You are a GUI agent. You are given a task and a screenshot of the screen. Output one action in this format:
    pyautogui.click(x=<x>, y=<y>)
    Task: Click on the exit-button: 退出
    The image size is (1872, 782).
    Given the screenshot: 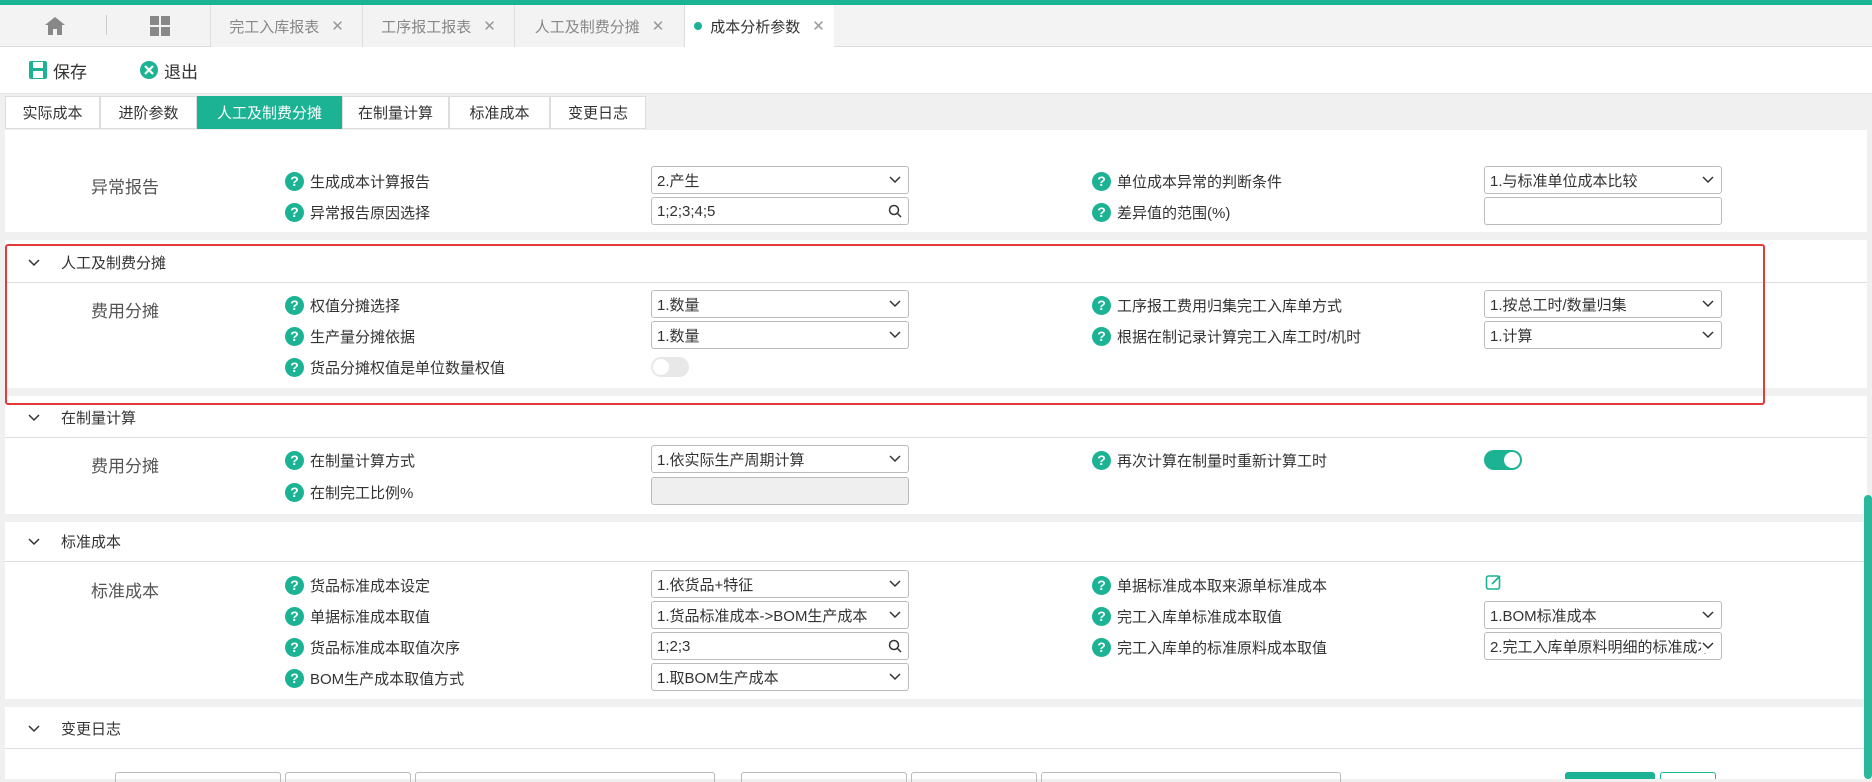 What is the action you would take?
    pyautogui.click(x=168, y=70)
    